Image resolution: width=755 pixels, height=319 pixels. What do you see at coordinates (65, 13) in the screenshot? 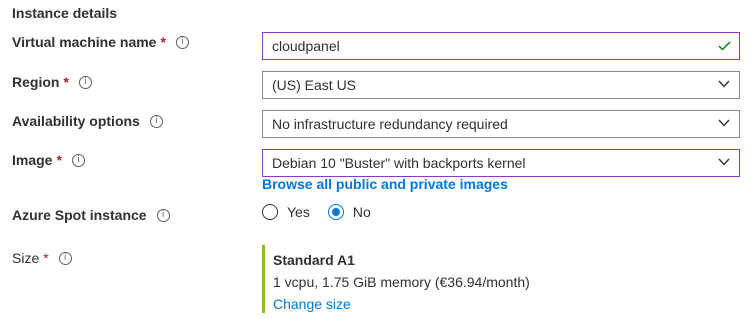
I see `section-title: Instance details` at bounding box center [65, 13].